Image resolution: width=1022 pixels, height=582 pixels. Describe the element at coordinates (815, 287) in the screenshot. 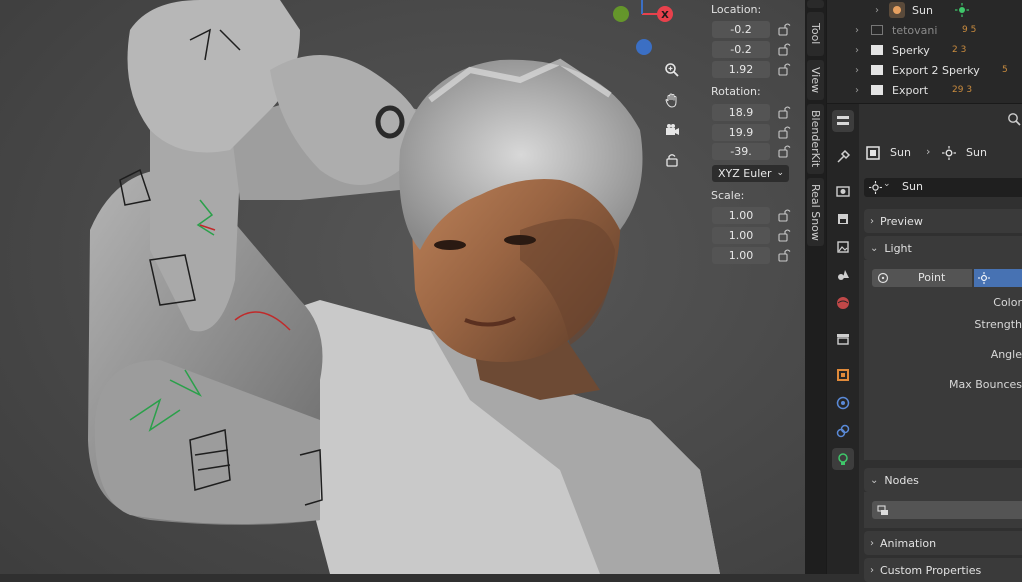

I see `sidebar-tabs: Tool View BlenderKit Real Snow` at that location.